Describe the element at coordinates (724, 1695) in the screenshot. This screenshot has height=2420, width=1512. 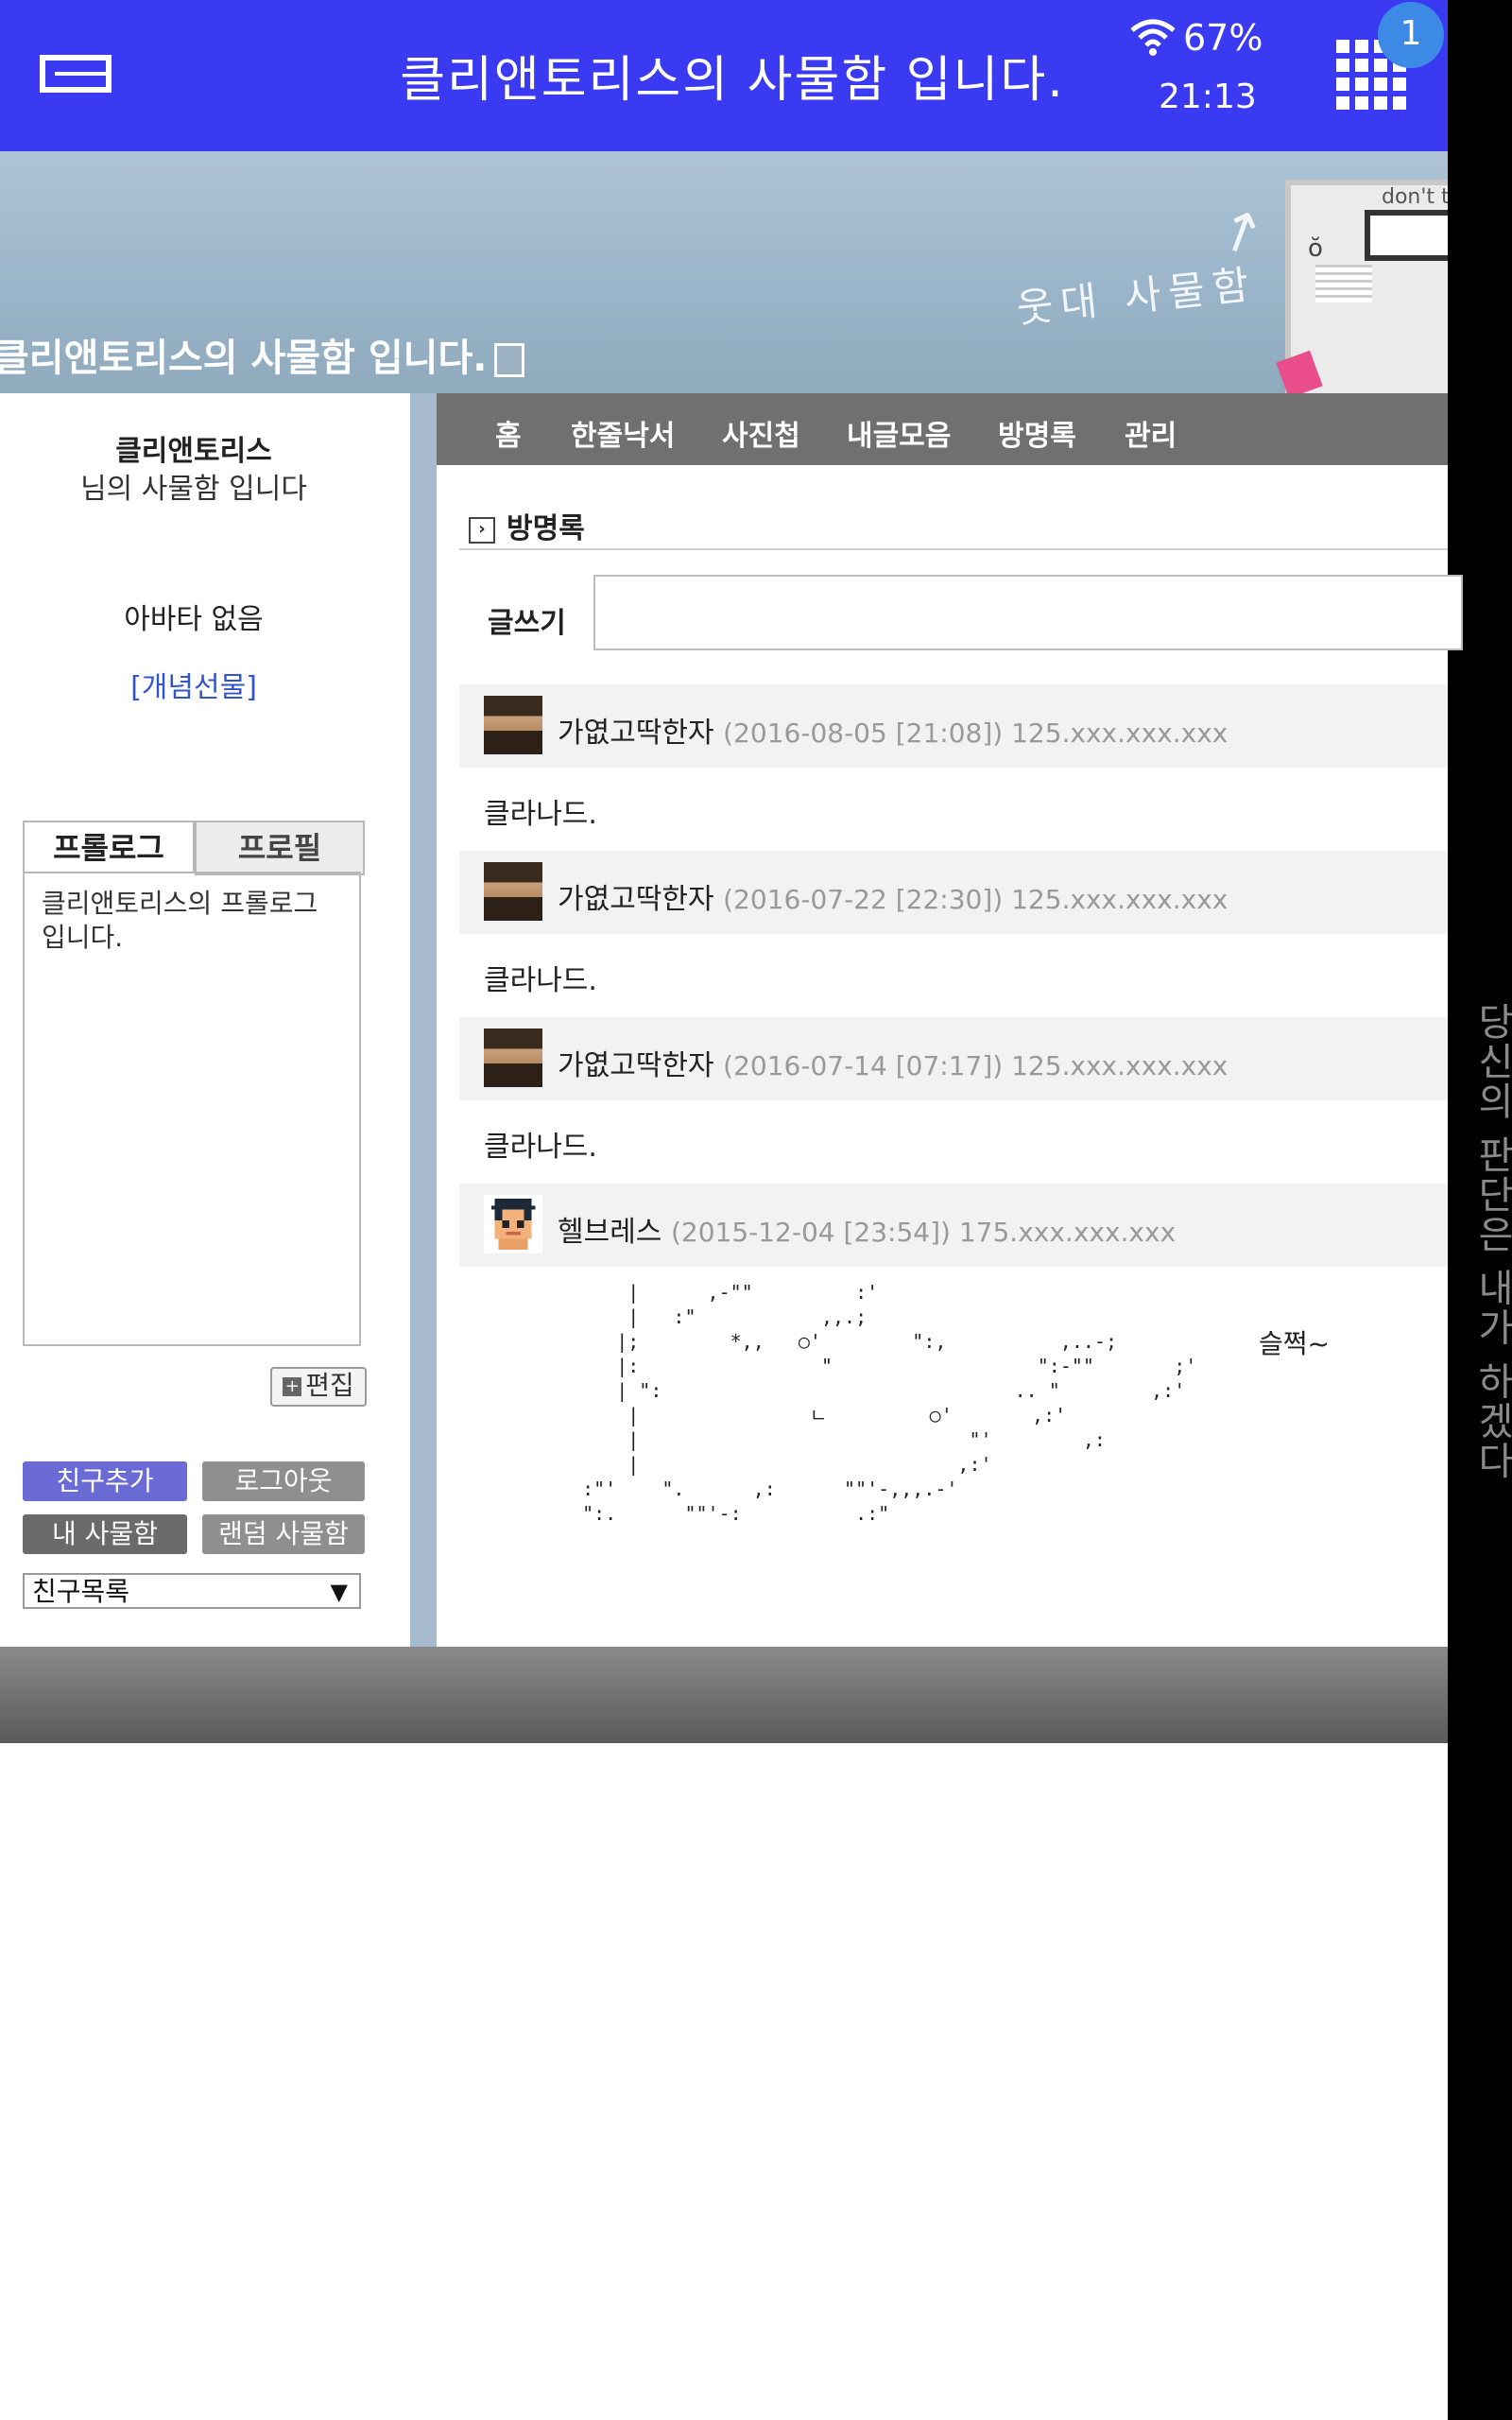
I see `footer-background` at that location.